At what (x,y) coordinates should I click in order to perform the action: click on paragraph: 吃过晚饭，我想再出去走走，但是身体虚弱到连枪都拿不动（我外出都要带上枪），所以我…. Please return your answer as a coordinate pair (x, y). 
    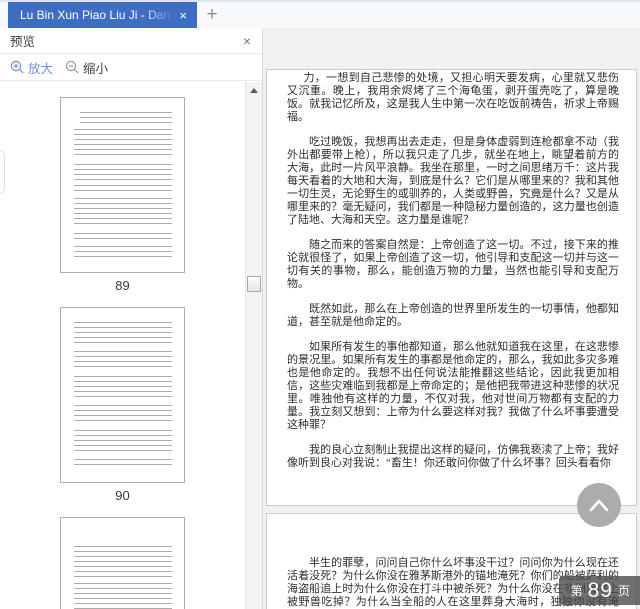
    Looking at the image, I should click on (453, 181).